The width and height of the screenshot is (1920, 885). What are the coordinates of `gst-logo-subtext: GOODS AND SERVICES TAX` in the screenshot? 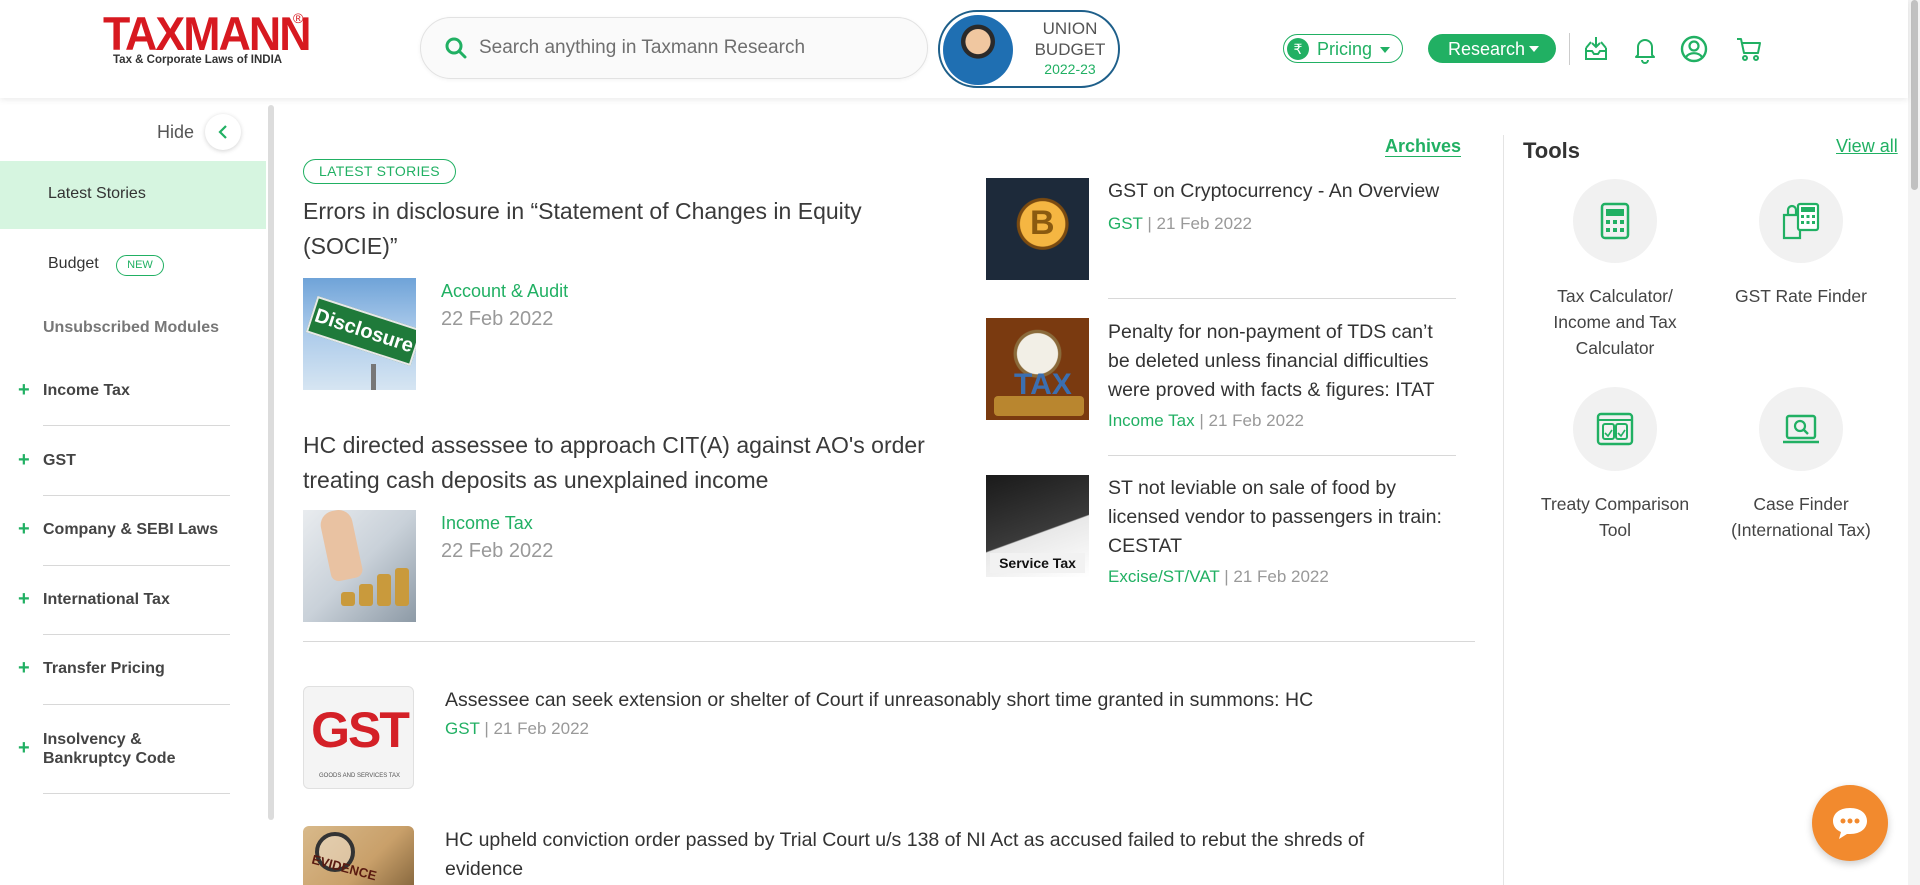 It's located at (359, 776).